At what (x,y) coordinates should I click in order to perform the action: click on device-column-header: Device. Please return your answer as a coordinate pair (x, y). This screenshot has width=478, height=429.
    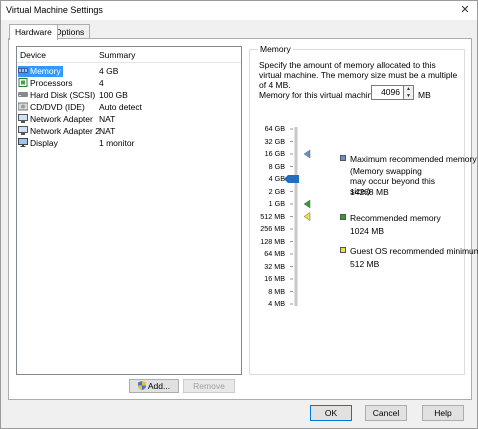
    Looking at the image, I should click on (33, 55).